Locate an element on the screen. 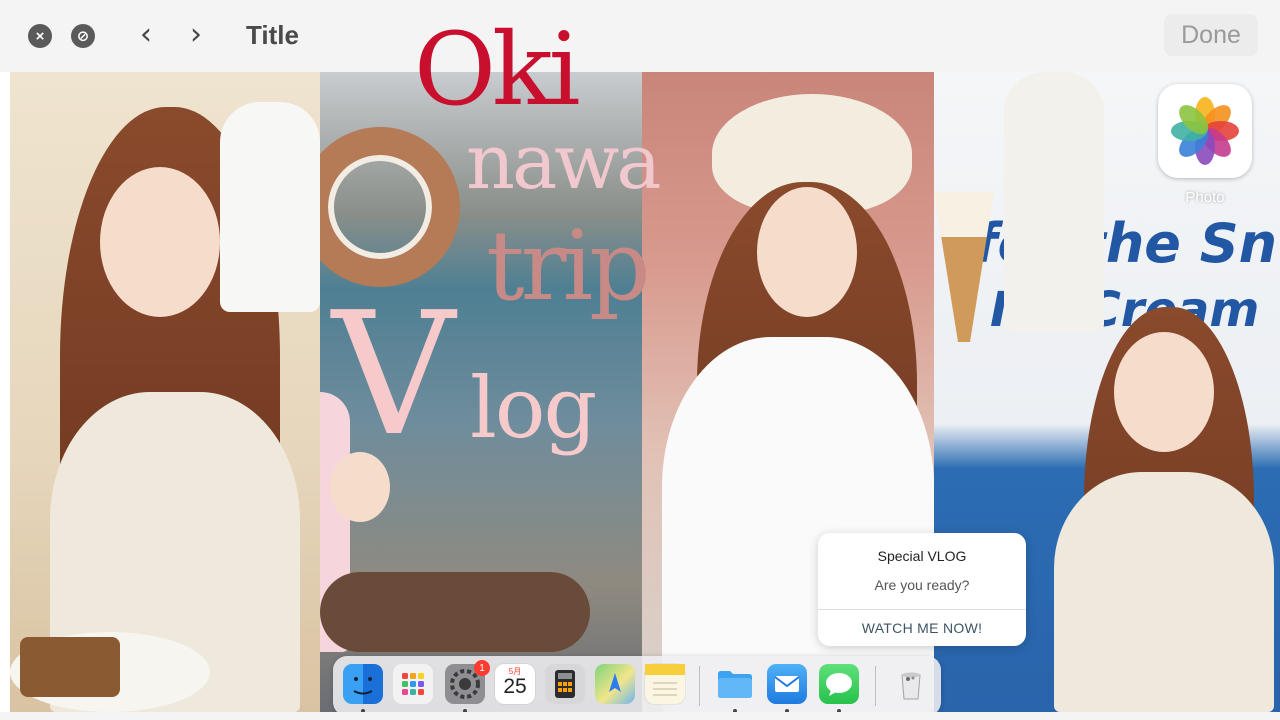 The image size is (1280, 720). calendar-icon: 5月 25 is located at coordinates (515, 684).